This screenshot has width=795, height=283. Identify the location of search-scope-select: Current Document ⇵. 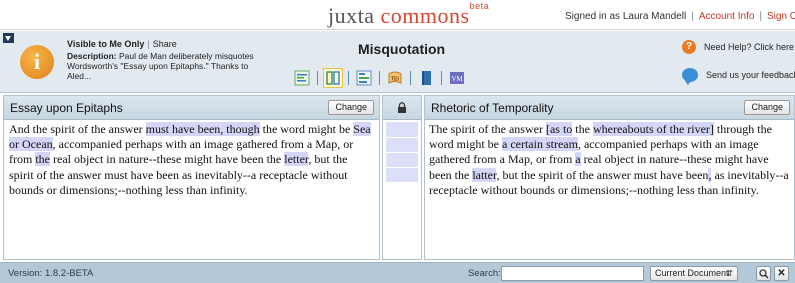
(694, 273).